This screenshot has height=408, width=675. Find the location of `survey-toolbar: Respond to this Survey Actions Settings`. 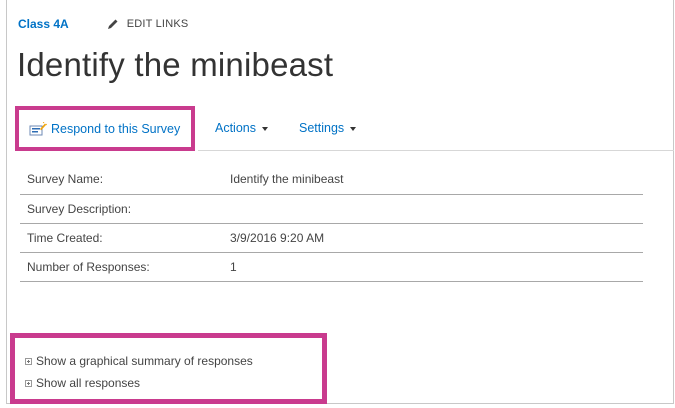

survey-toolbar: Respond to this Survey Actions Settings is located at coordinates (344, 129).